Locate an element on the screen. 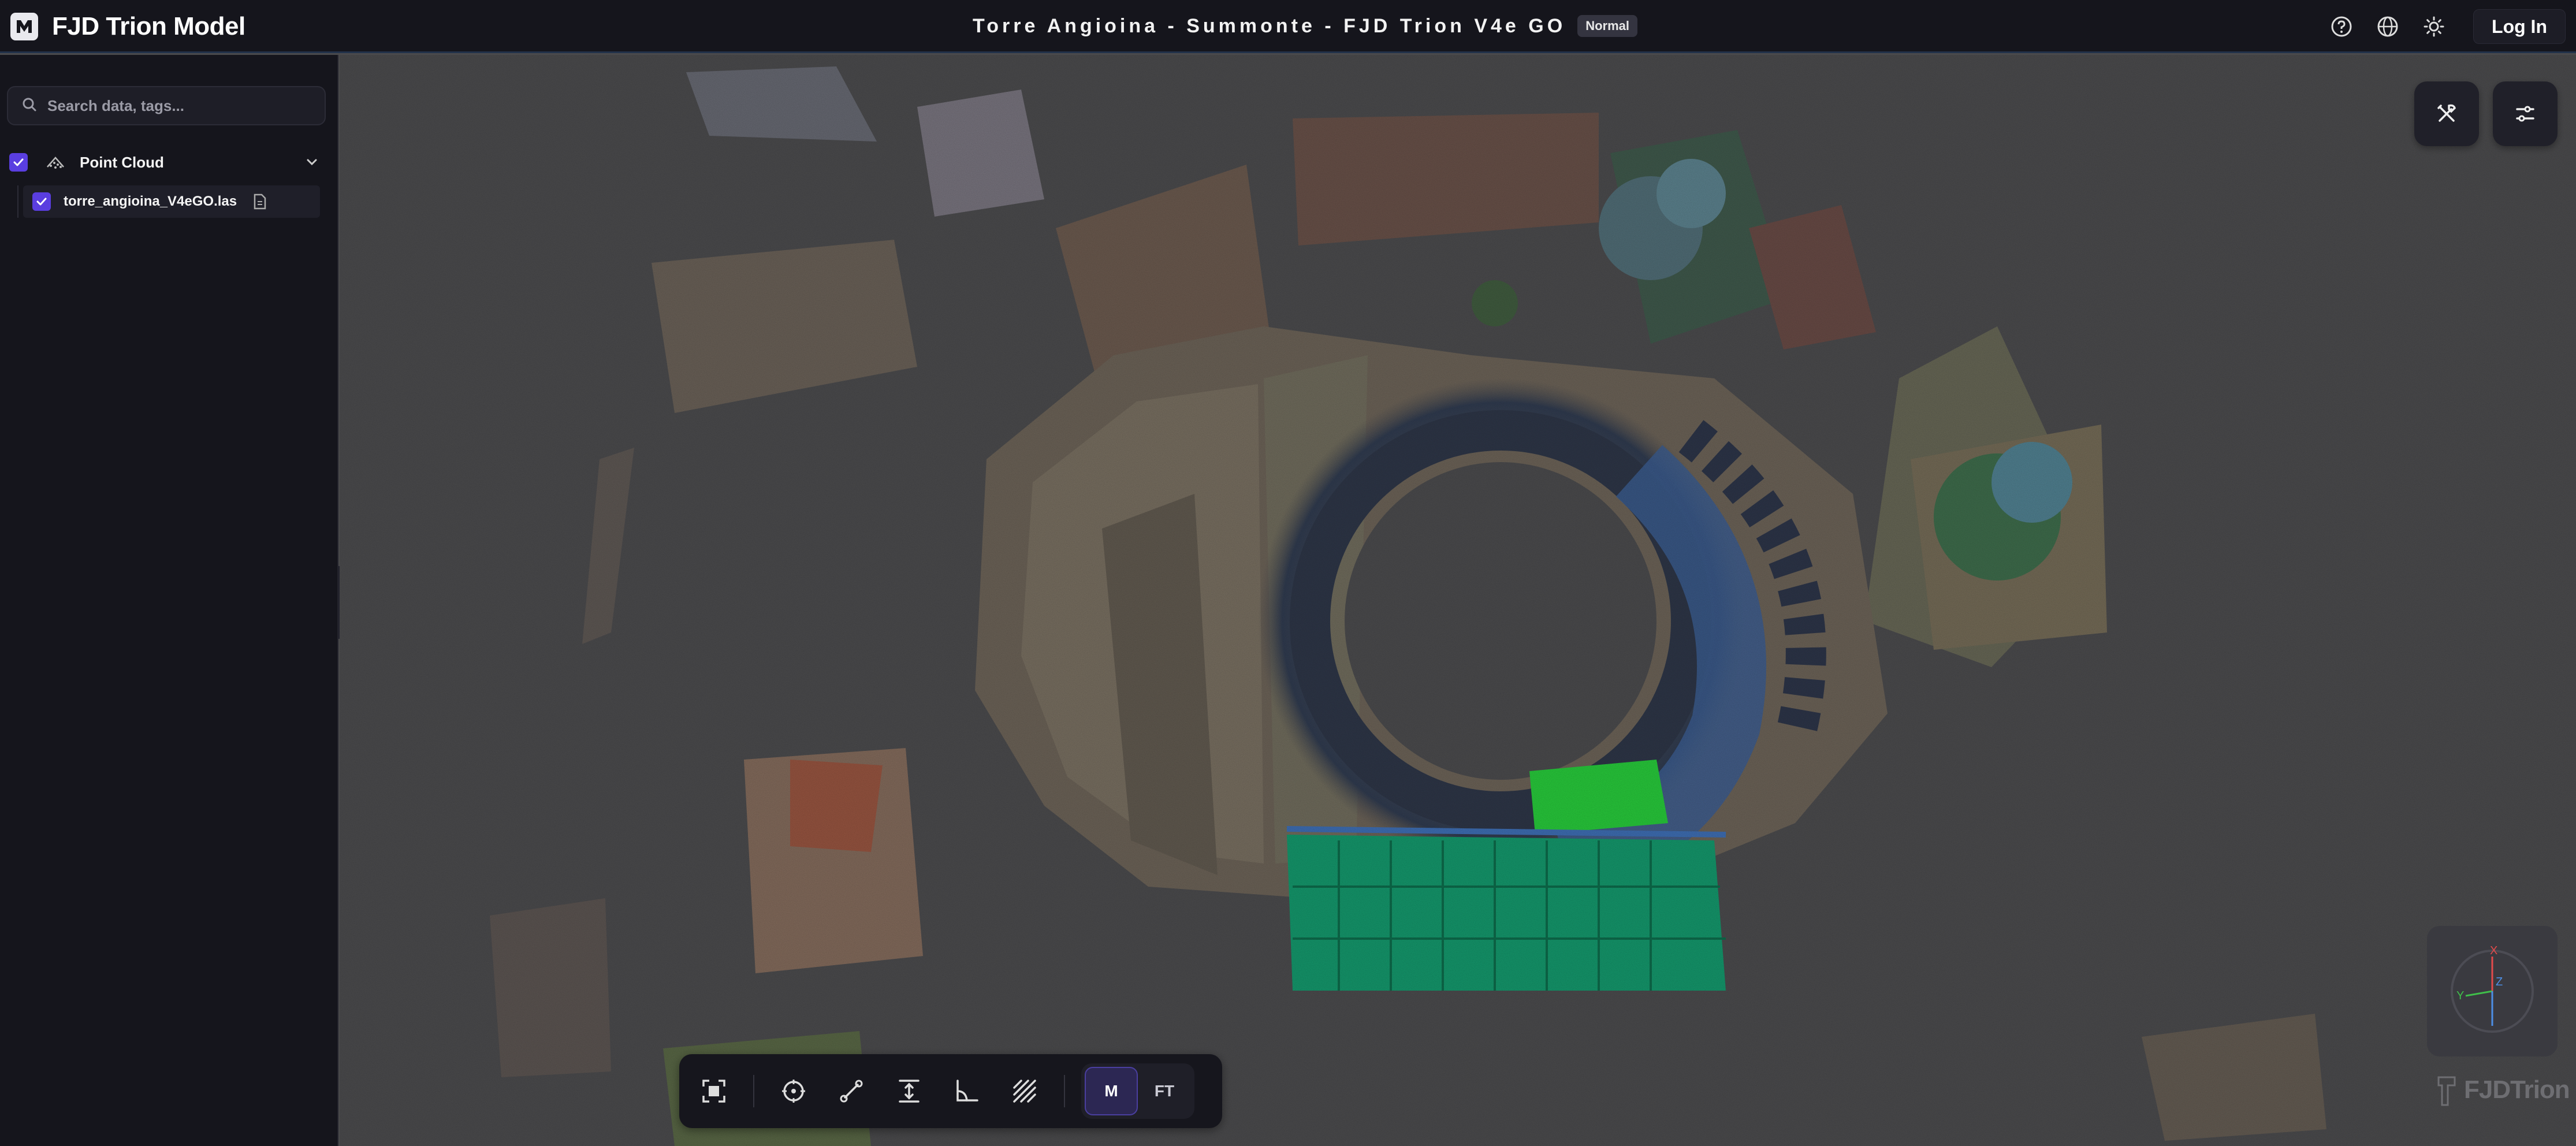 The height and width of the screenshot is (1146, 2576). tools-button is located at coordinates (2446, 113).